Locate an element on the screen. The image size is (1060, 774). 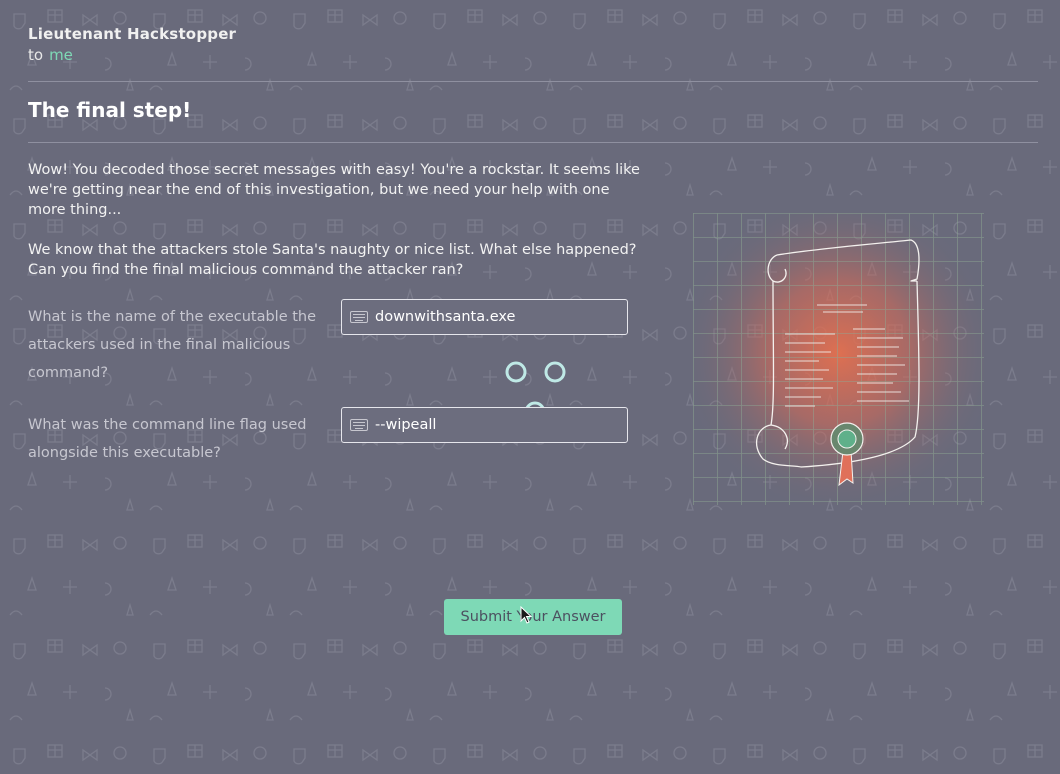
flag-input is located at coordinates (495, 425).